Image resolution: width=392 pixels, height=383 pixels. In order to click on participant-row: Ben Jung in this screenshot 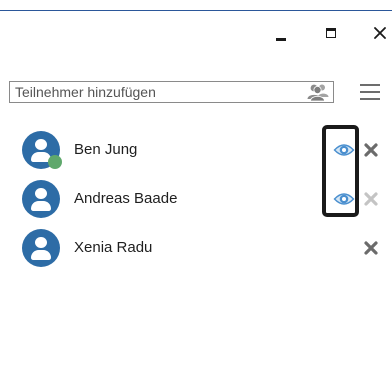, I will do `click(196, 150)`.